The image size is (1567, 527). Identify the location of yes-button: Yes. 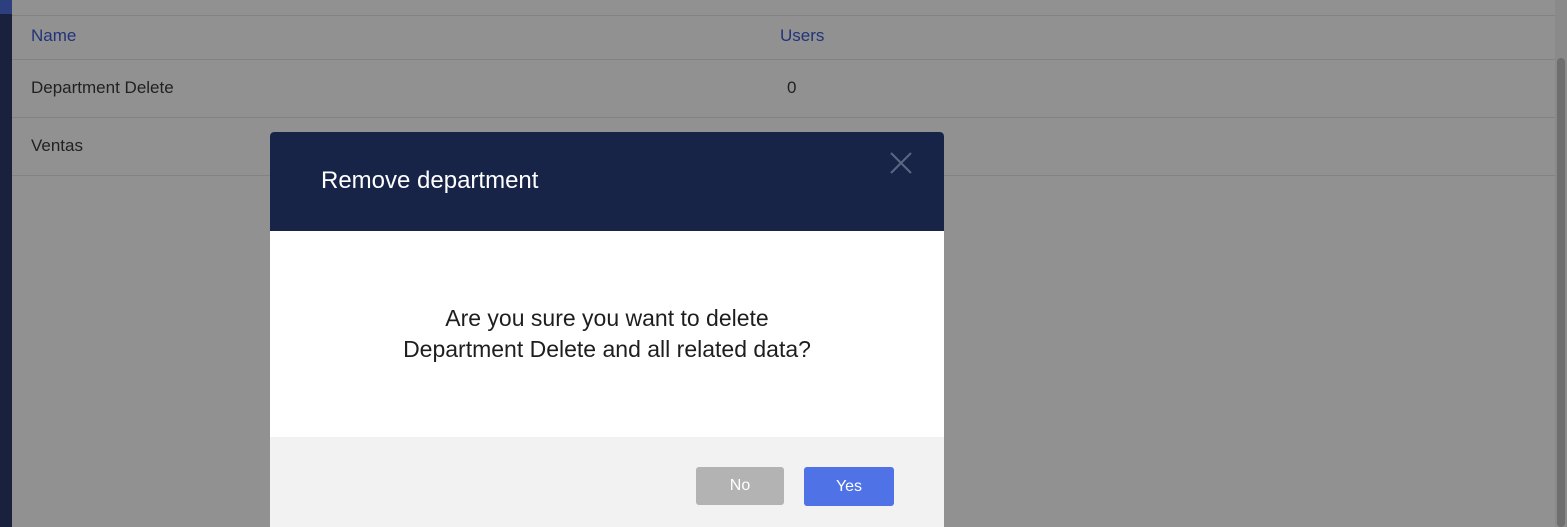
(849, 486).